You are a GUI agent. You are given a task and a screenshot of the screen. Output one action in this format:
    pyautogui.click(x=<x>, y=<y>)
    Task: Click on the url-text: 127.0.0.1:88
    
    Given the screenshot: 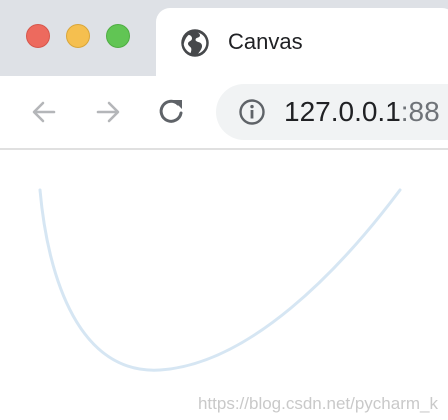 What is the action you would take?
    pyautogui.click(x=362, y=112)
    